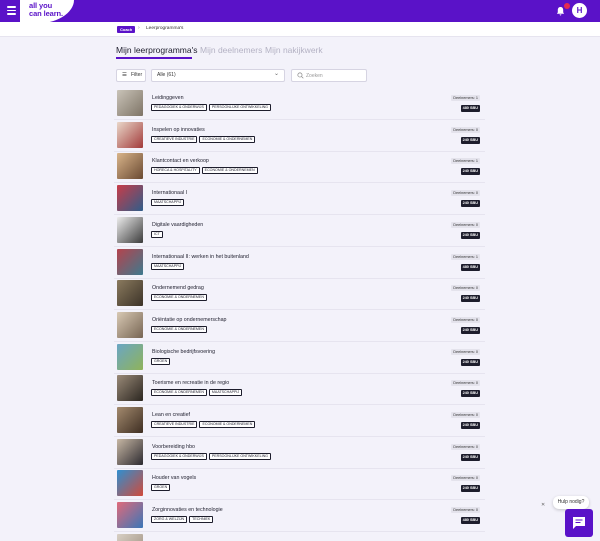  What do you see at coordinates (154, 58) in the screenshot?
I see `active-tab-indicator` at bounding box center [154, 58].